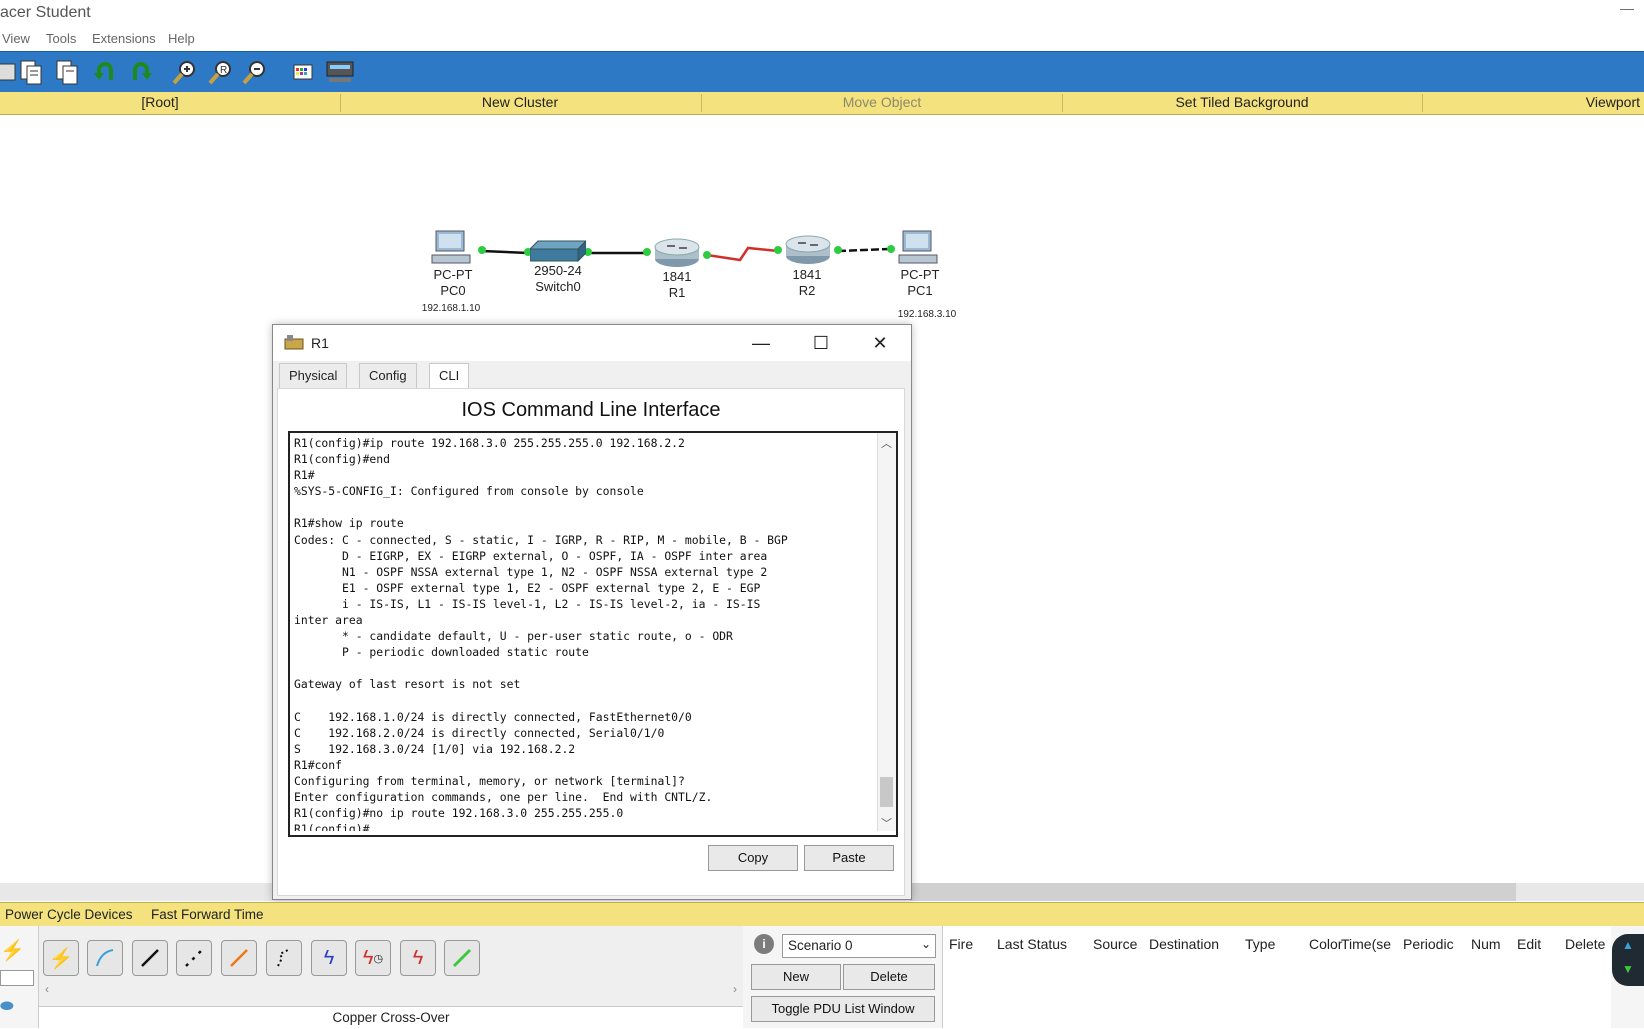 This screenshot has height=1029, width=1644. Describe the element at coordinates (181, 38) in the screenshot. I see `menu-help: Help` at that location.